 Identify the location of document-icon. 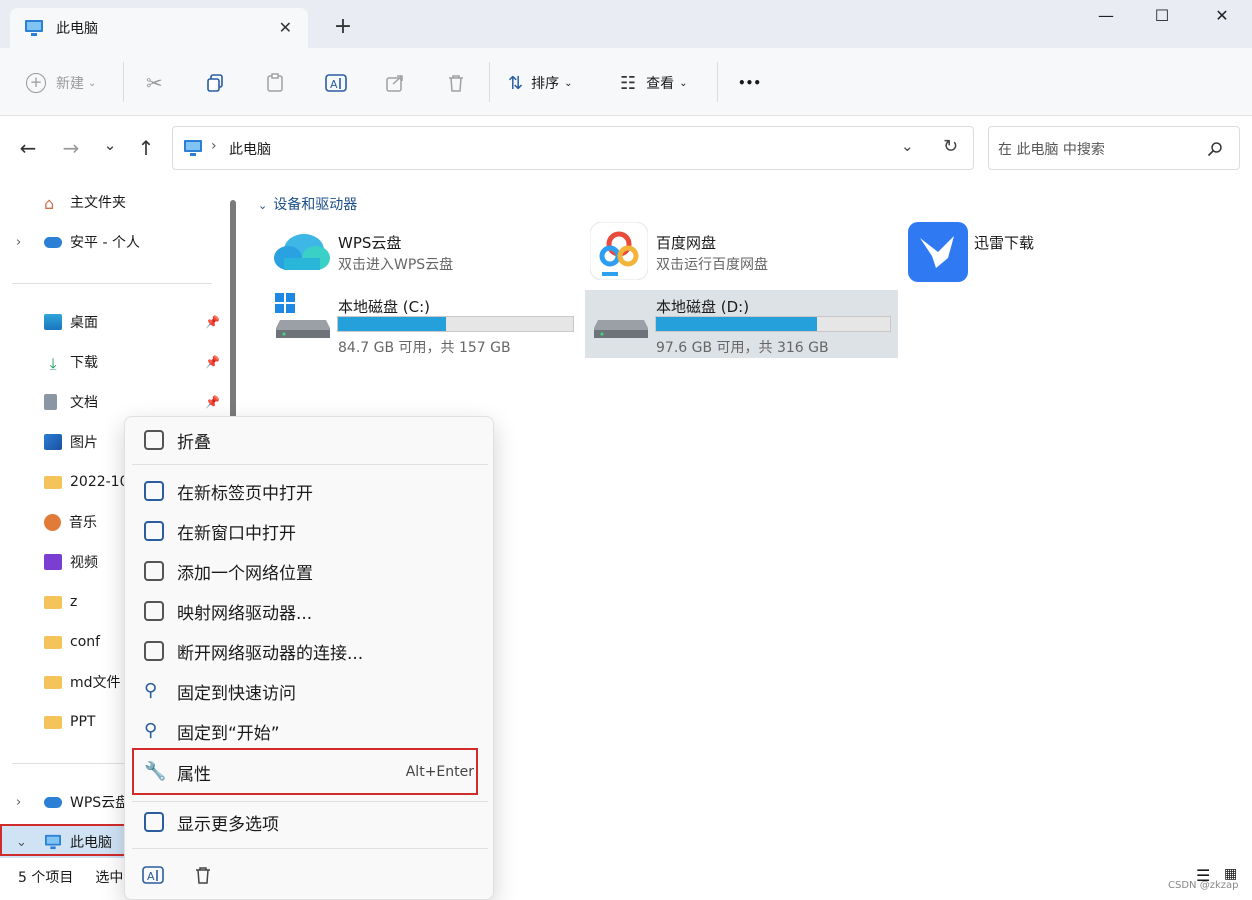
(50, 402).